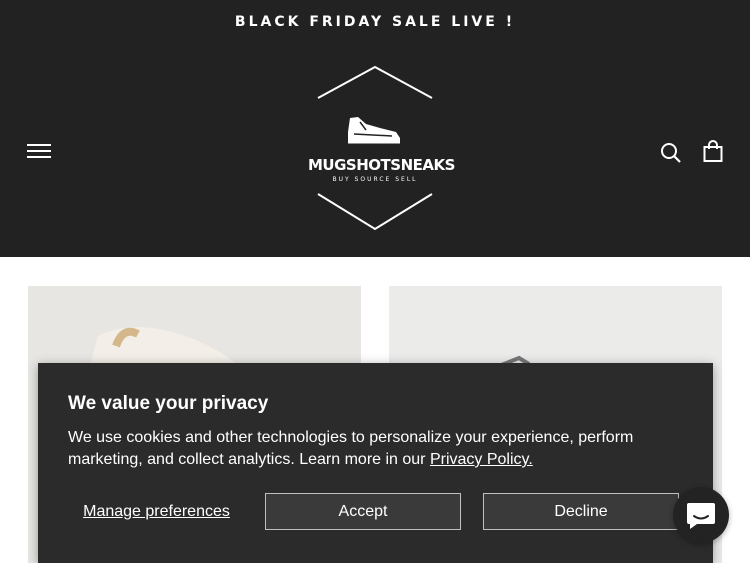 The height and width of the screenshot is (563, 750). I want to click on privacy-policy-link: Privacy Policy., so click(481, 459).